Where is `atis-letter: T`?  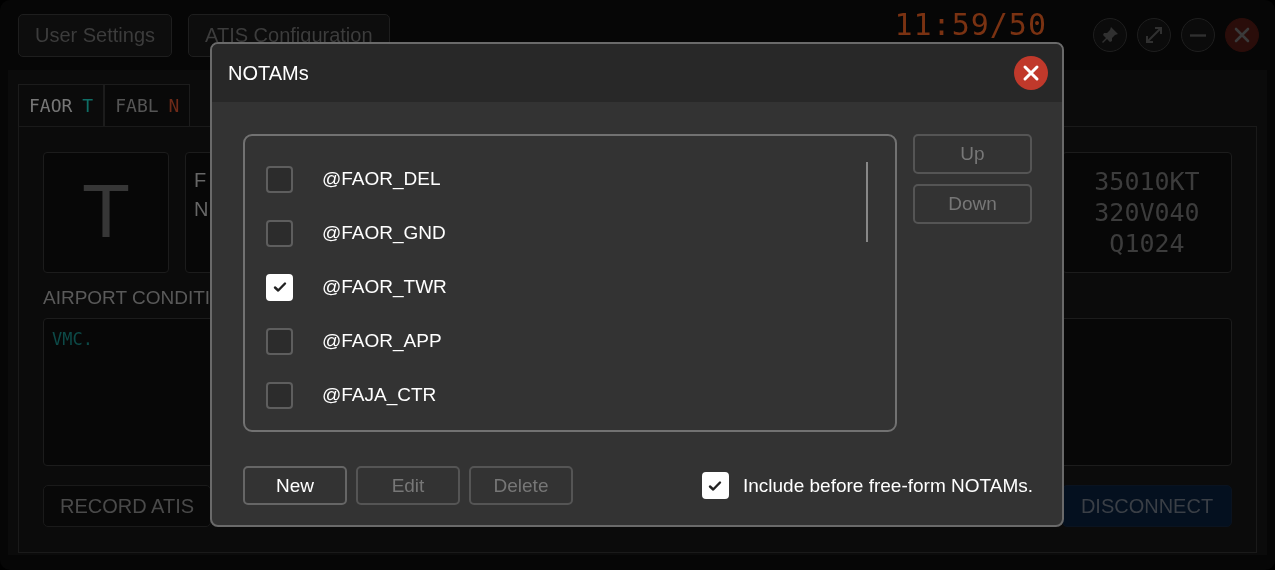
atis-letter: T is located at coordinates (88, 105).